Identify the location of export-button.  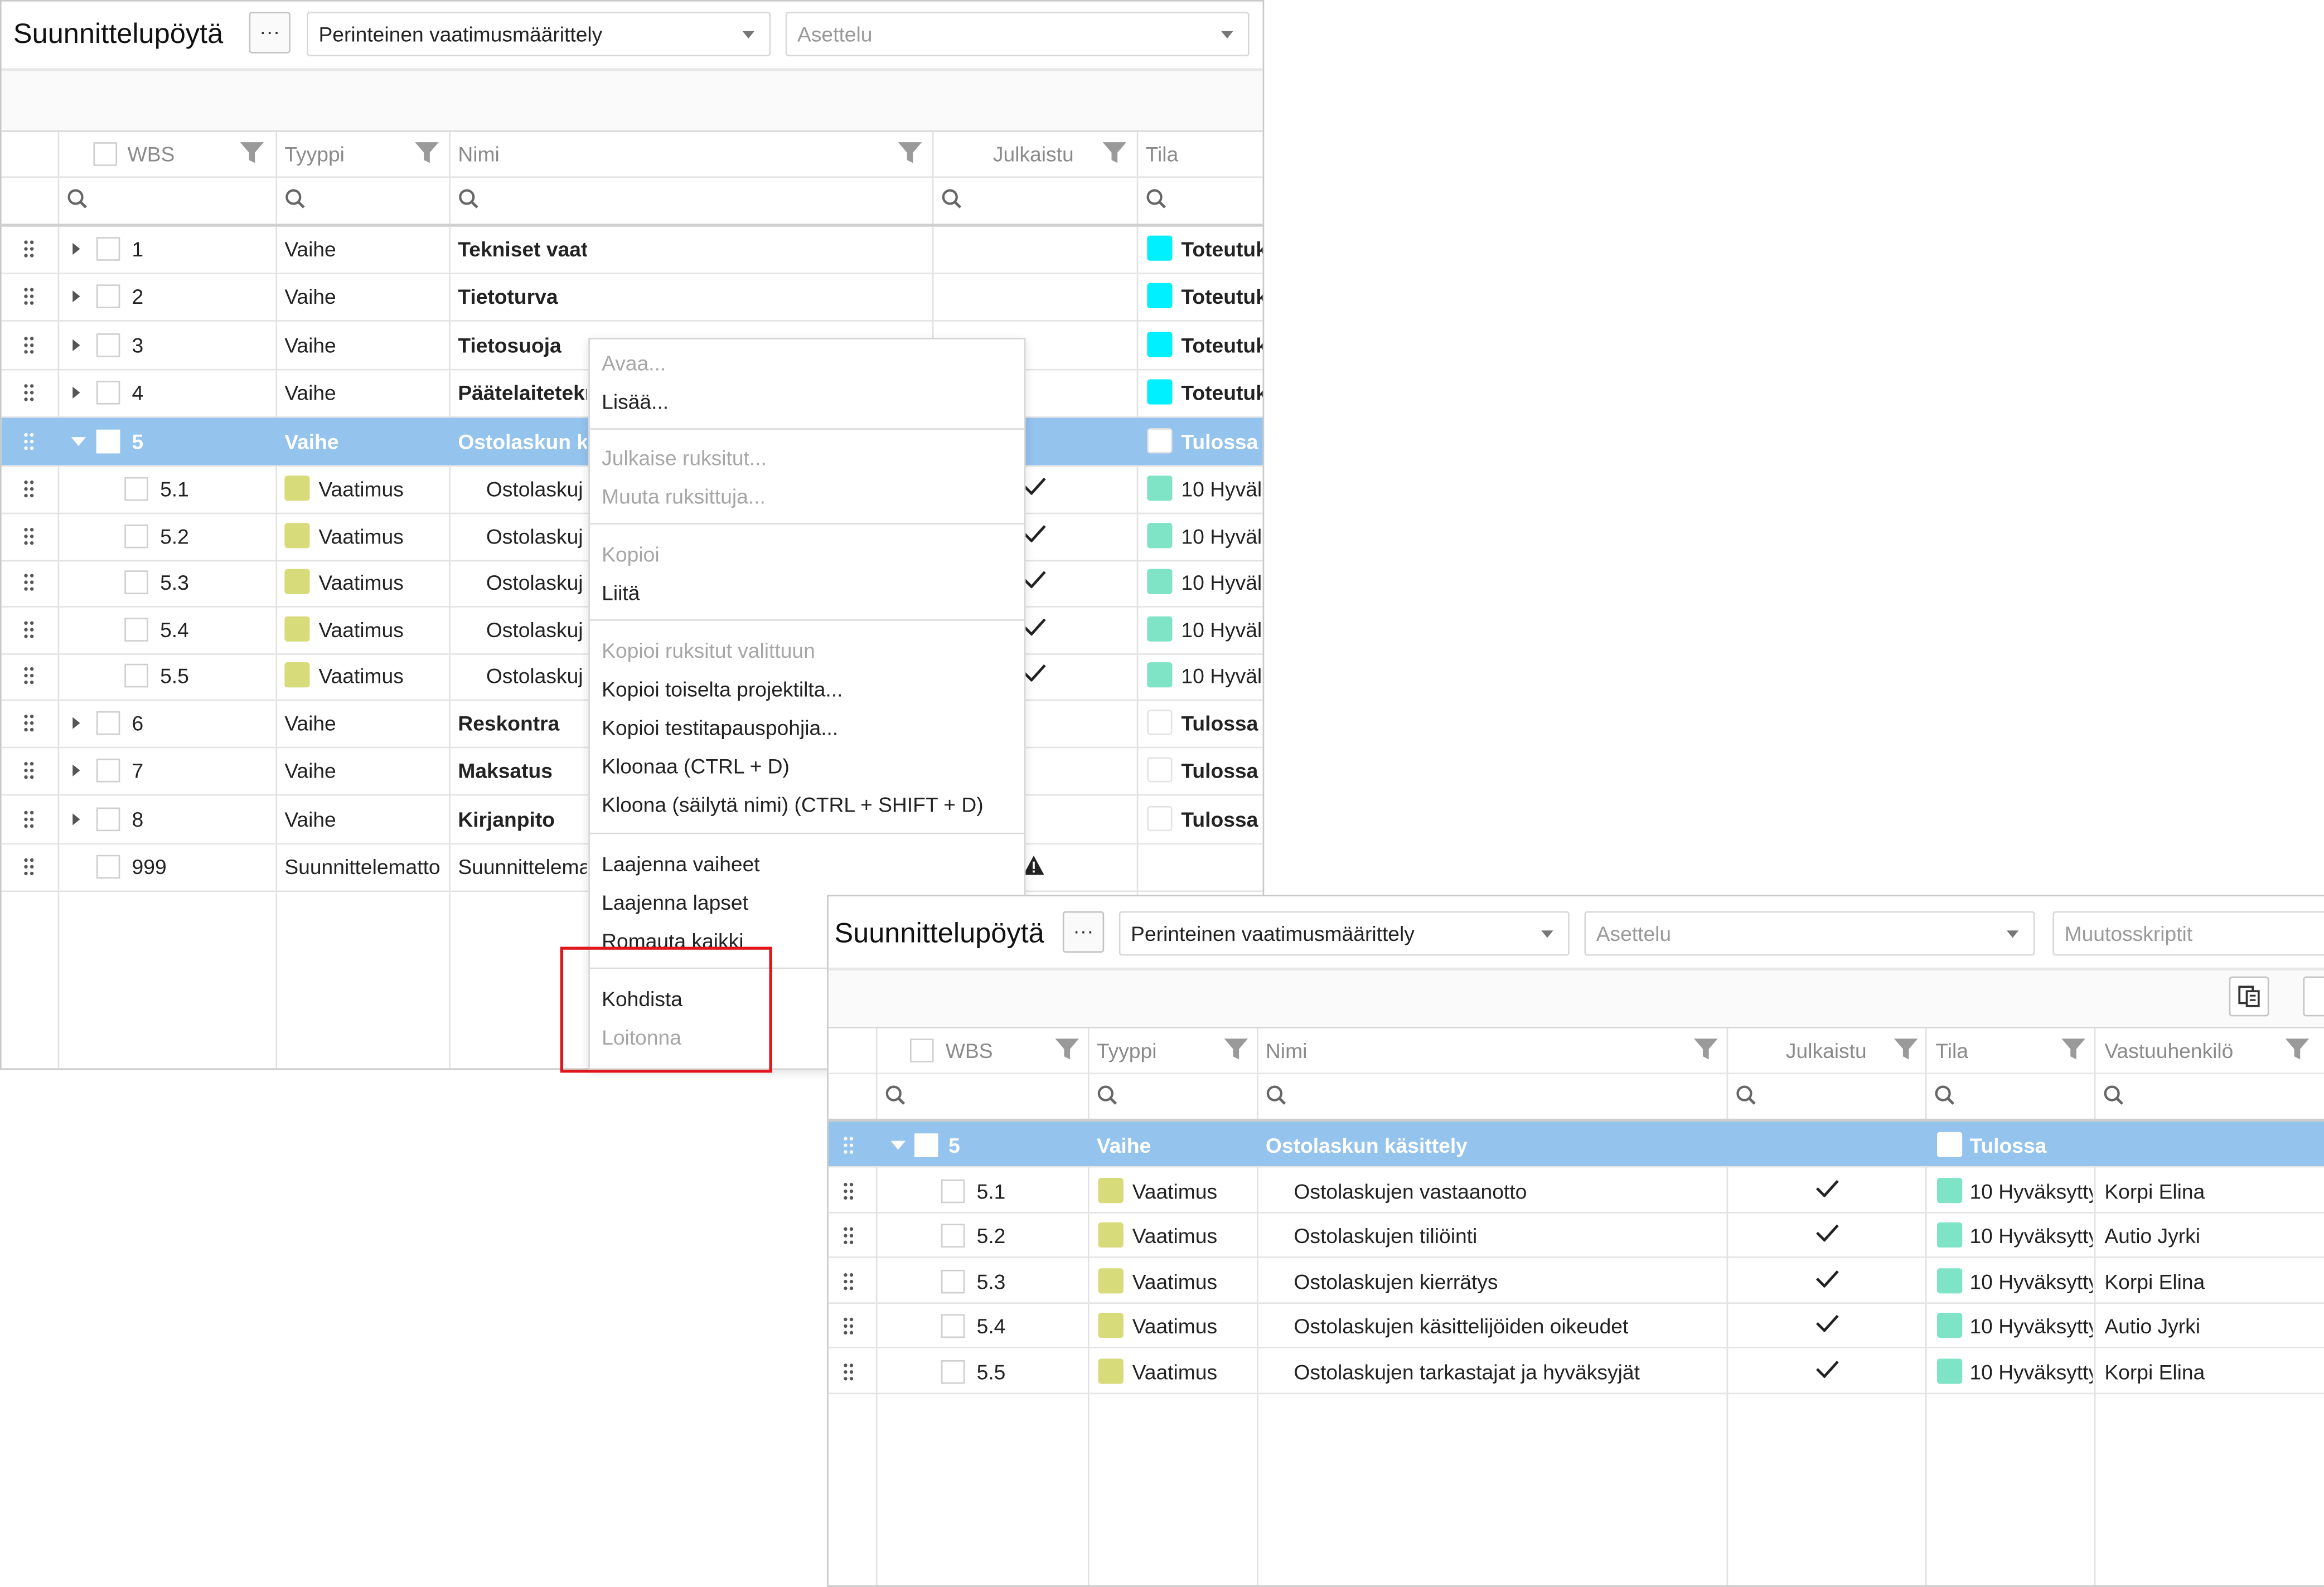
(2249, 996).